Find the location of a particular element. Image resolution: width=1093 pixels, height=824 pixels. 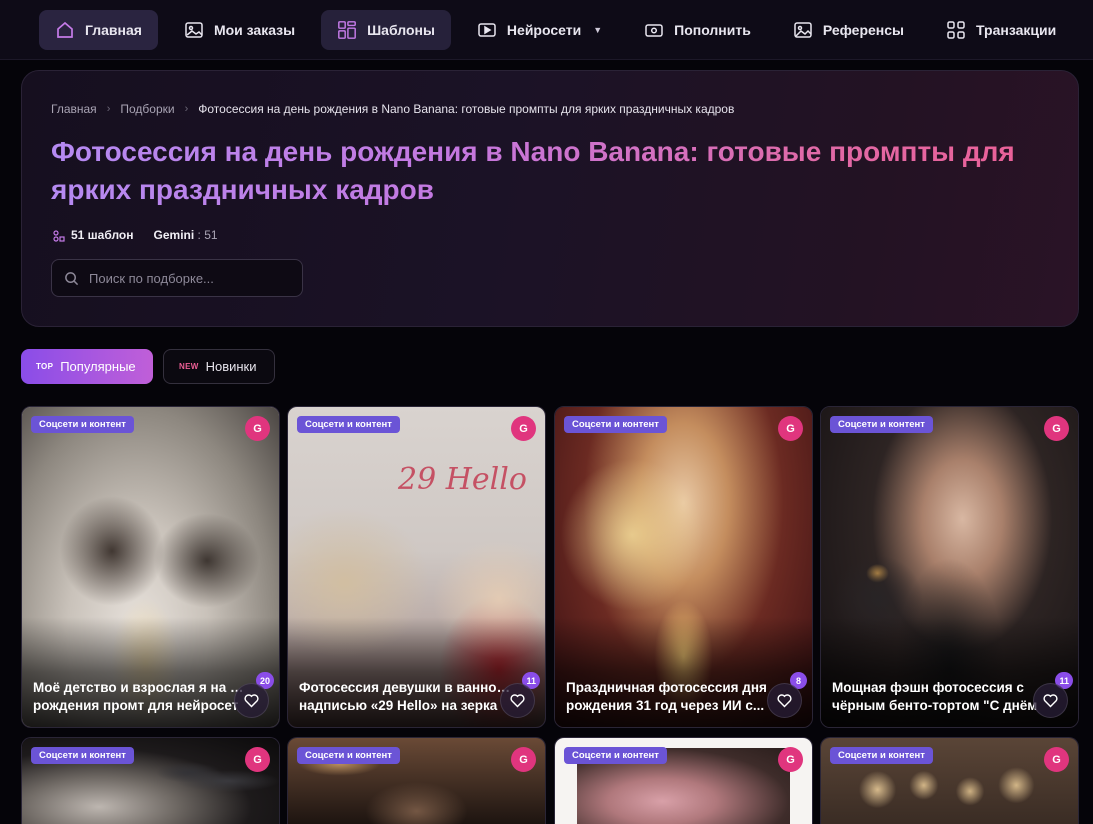

nav-transactions: Транзакции is located at coordinates (1001, 30).